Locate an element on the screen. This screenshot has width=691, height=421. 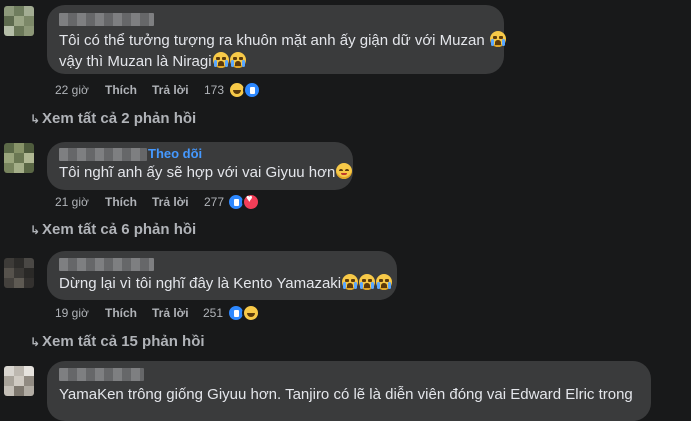
view-replies-link: ↳ Xem tất cả 6 phản hồi is located at coordinates (113, 229).